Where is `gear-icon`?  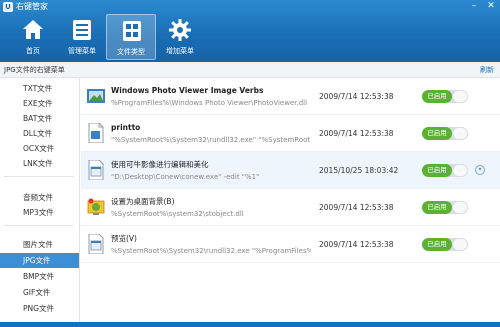 gear-icon is located at coordinates (180, 30).